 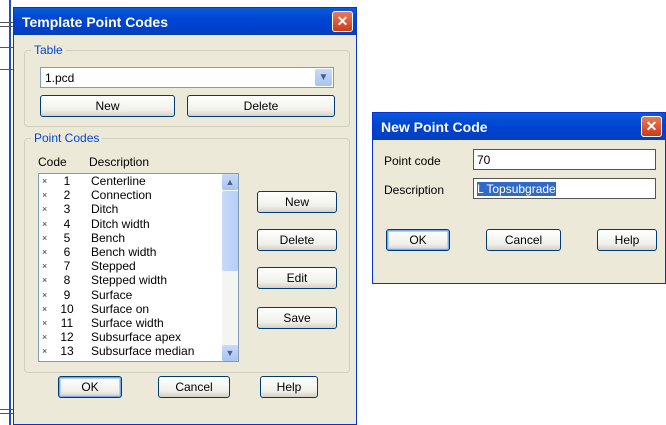 I want to click on dialog-title: Template Point Codes, so click(x=95, y=21).